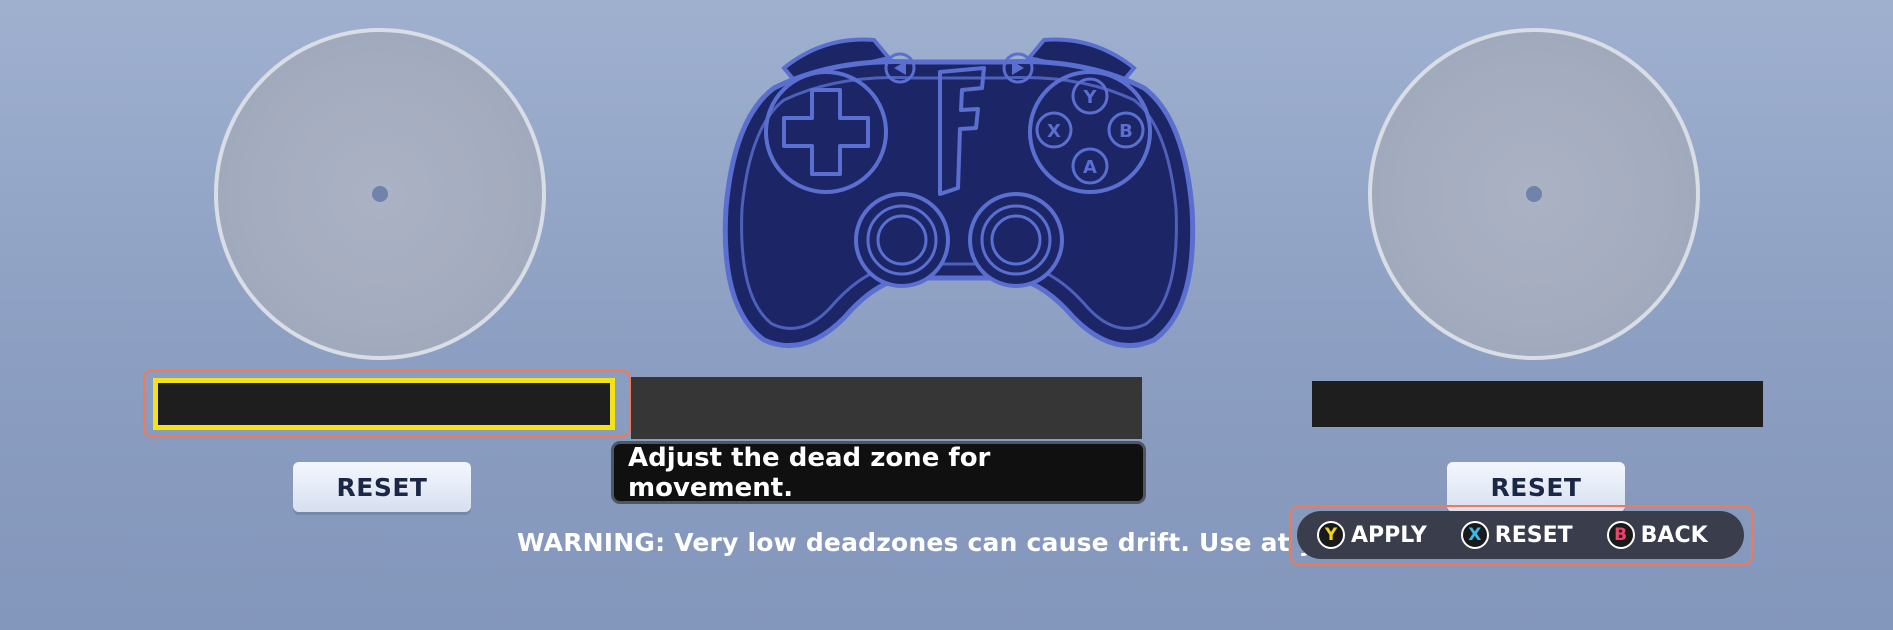 The height and width of the screenshot is (630, 1893). I want to click on right-stick-position-dot, so click(1534, 194).